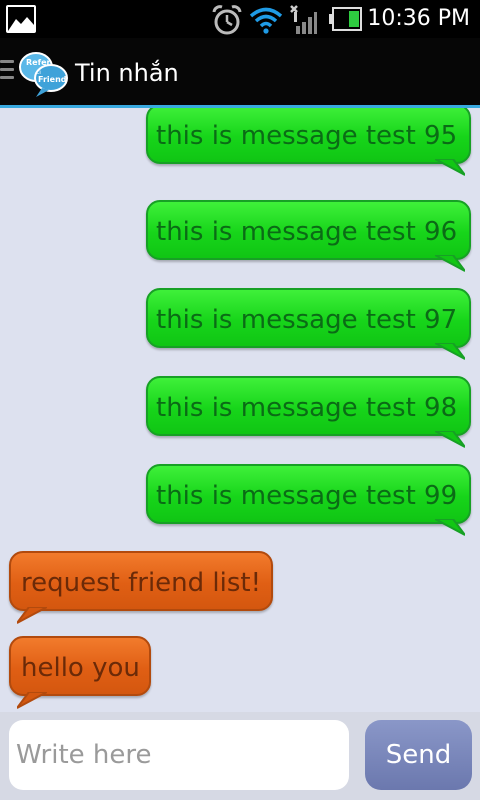 This screenshot has width=480, height=800. Describe the element at coordinates (307, 136) in the screenshot. I see `message-text: this is message test 95` at that location.